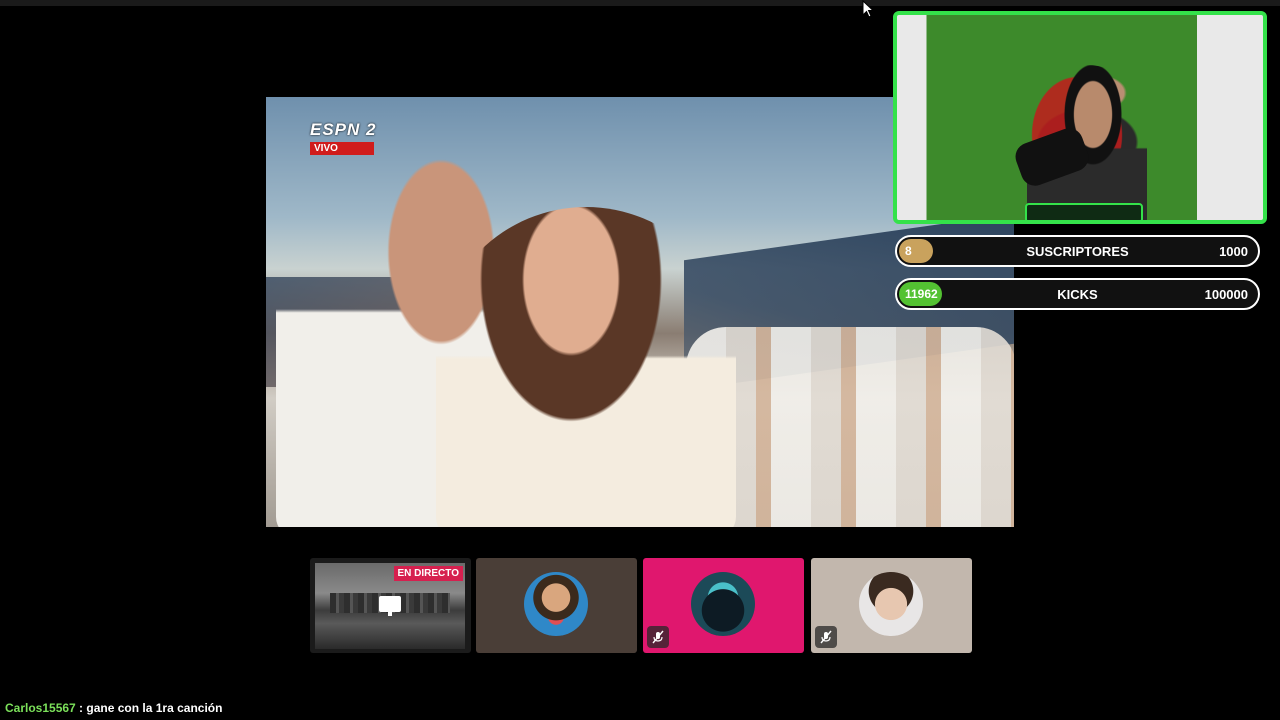 Image resolution: width=1280 pixels, height=720 pixels. Describe the element at coordinates (1077, 294) in the screenshot. I see `goal-bar-kicks: 11962 KICKS 100000` at that location.